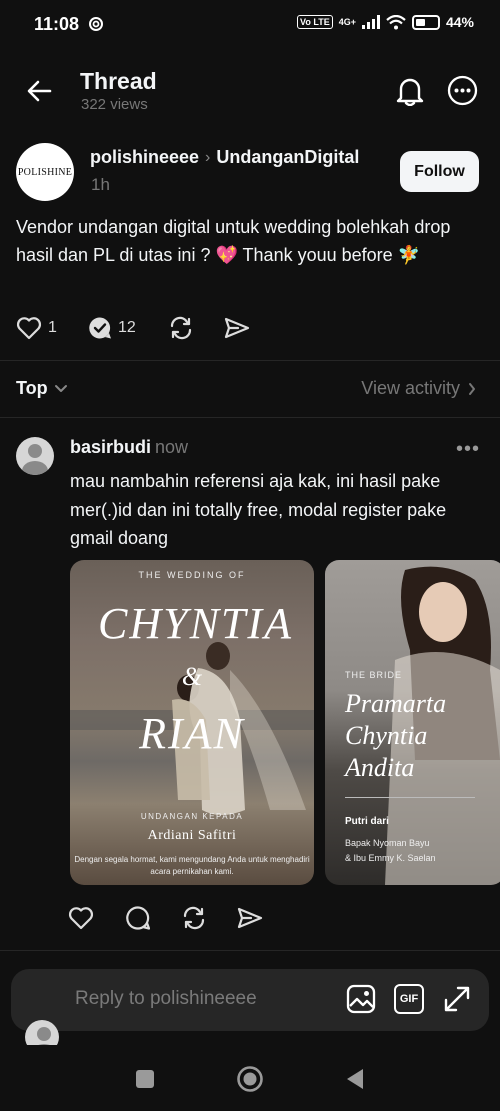  I want to click on bell-icon, so click(410, 91).